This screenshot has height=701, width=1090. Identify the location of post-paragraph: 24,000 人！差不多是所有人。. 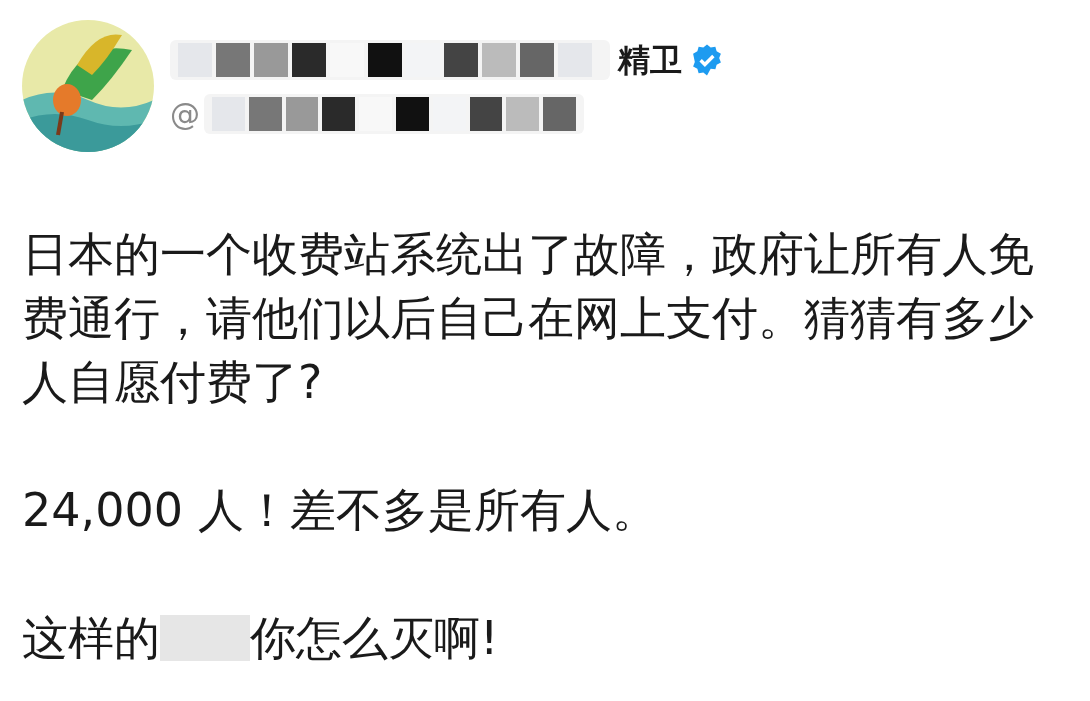
(340, 510).